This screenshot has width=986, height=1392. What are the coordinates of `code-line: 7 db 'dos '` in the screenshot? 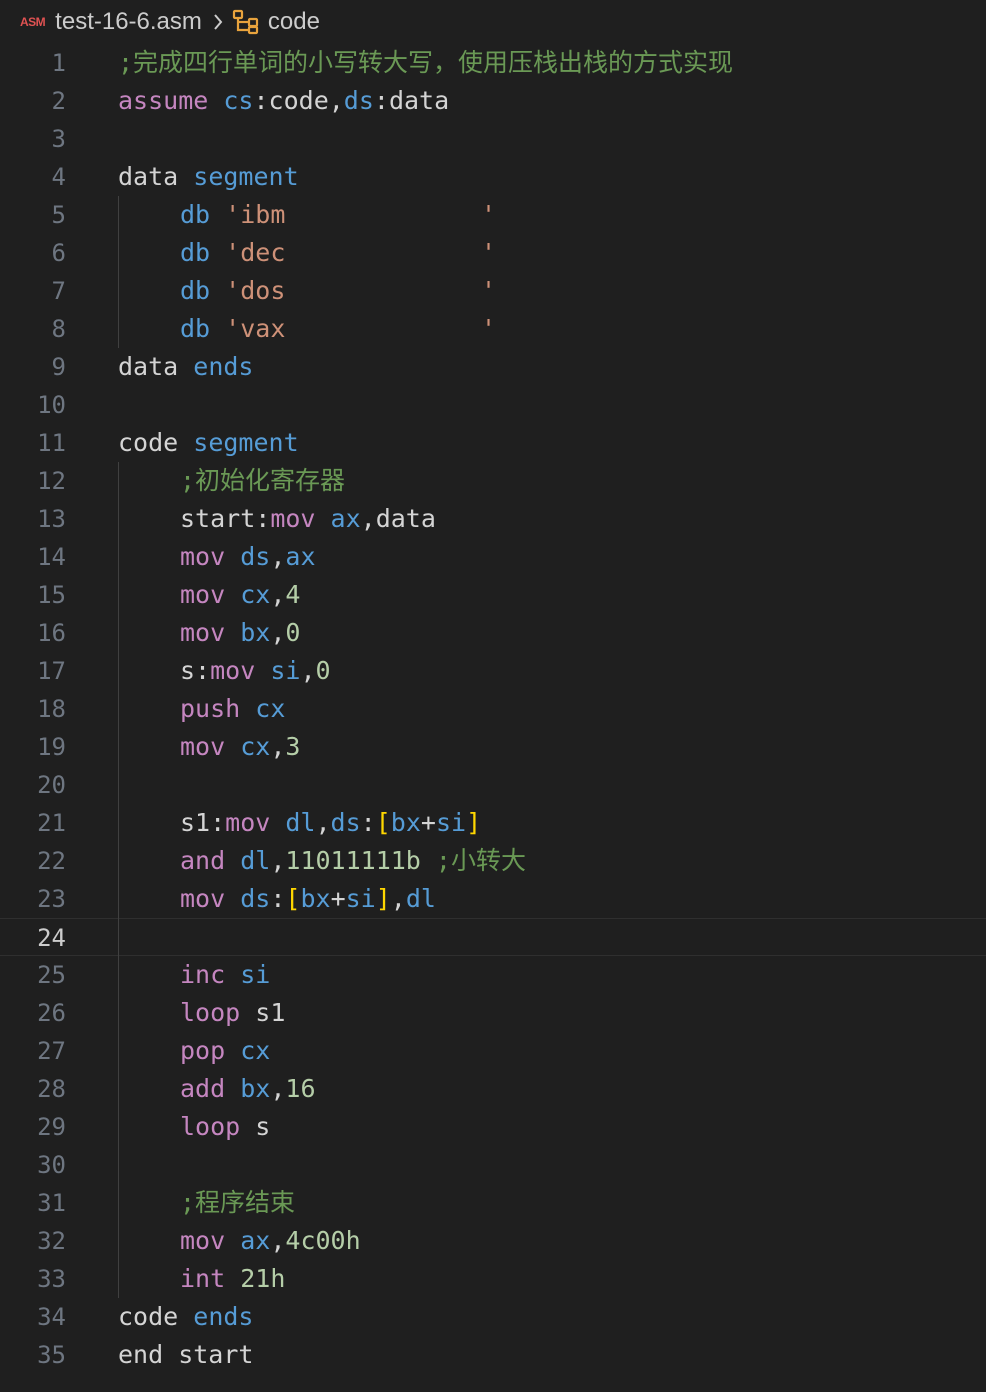 It's located at (493, 291).